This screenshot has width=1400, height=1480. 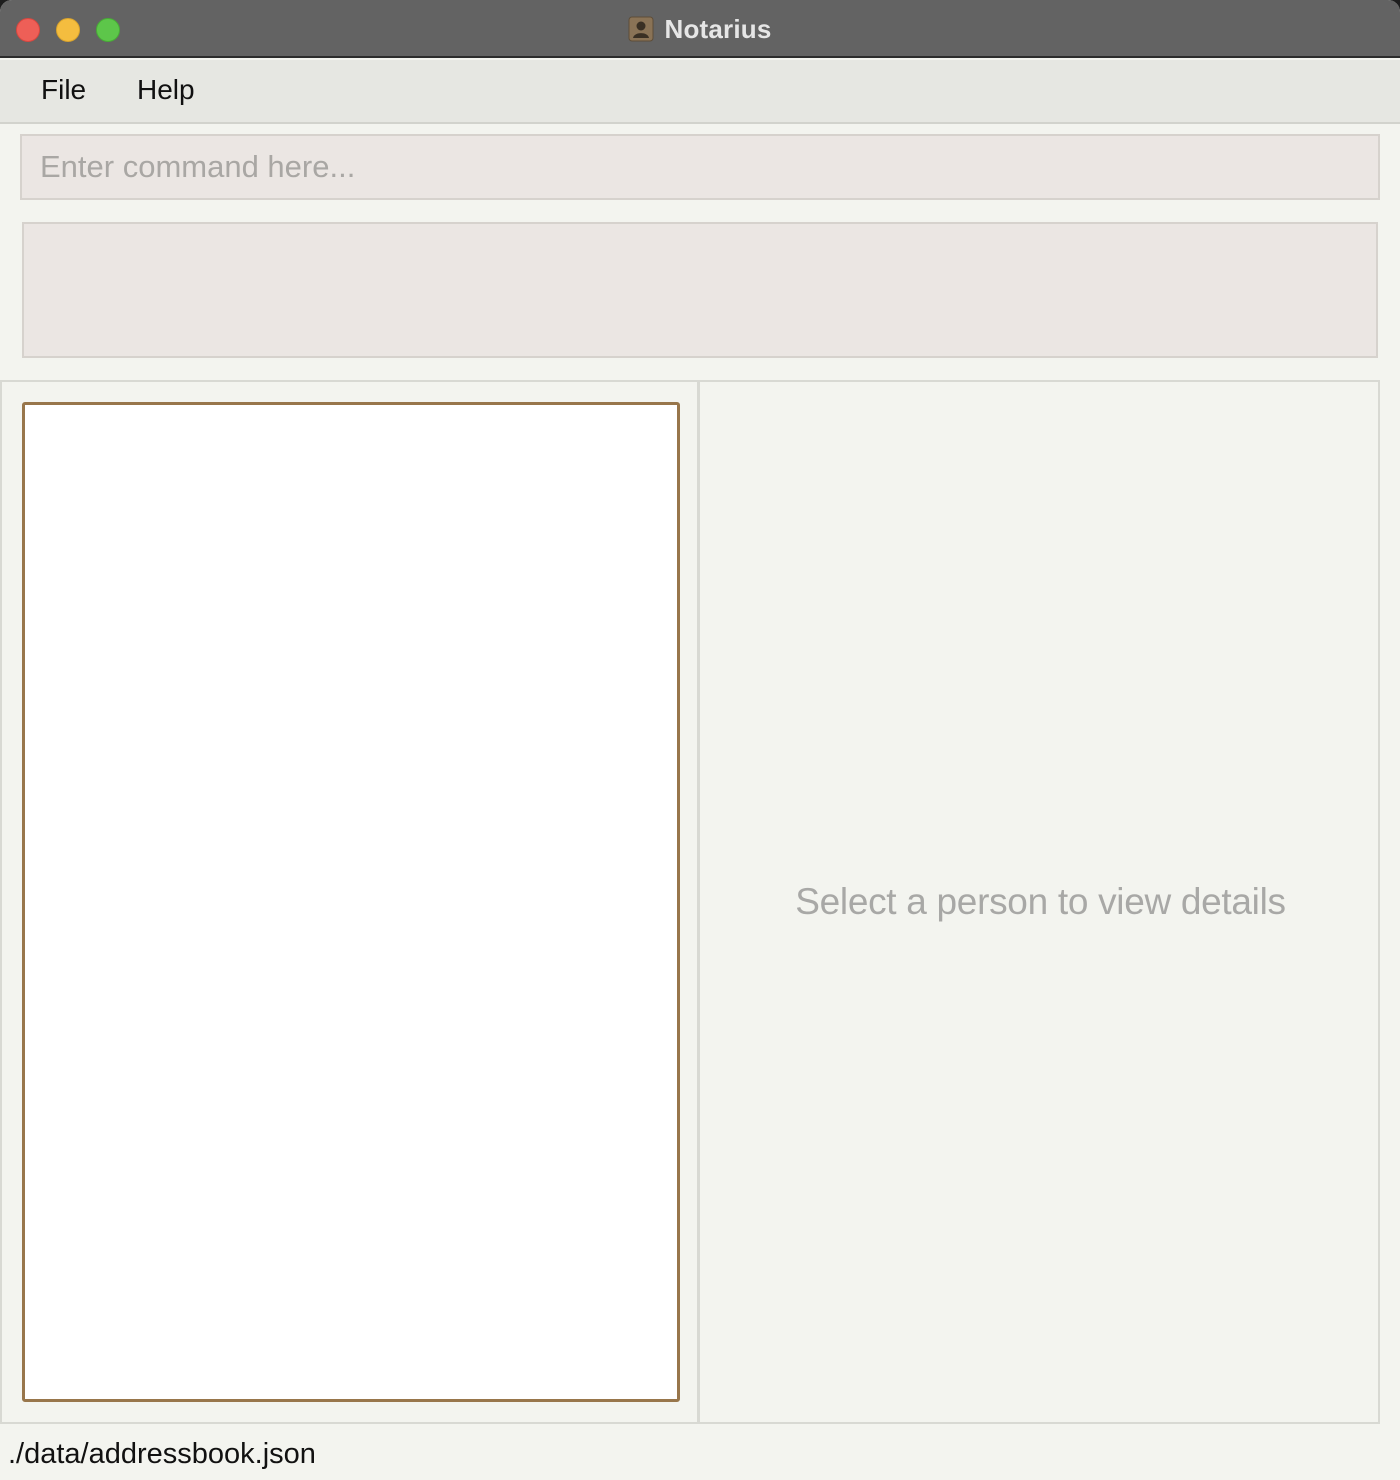 I want to click on status-bar: ./data/addressbook.json, so click(x=700, y=1452).